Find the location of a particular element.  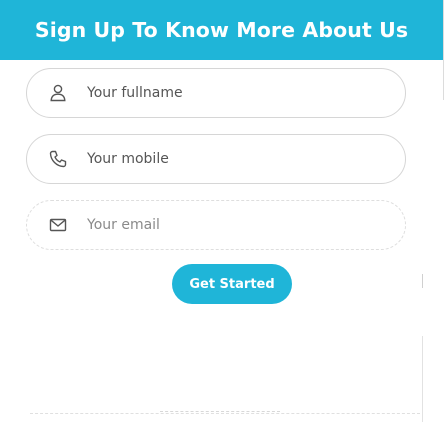

page-title: Sign Up To Know More About Us is located at coordinates (221, 30).